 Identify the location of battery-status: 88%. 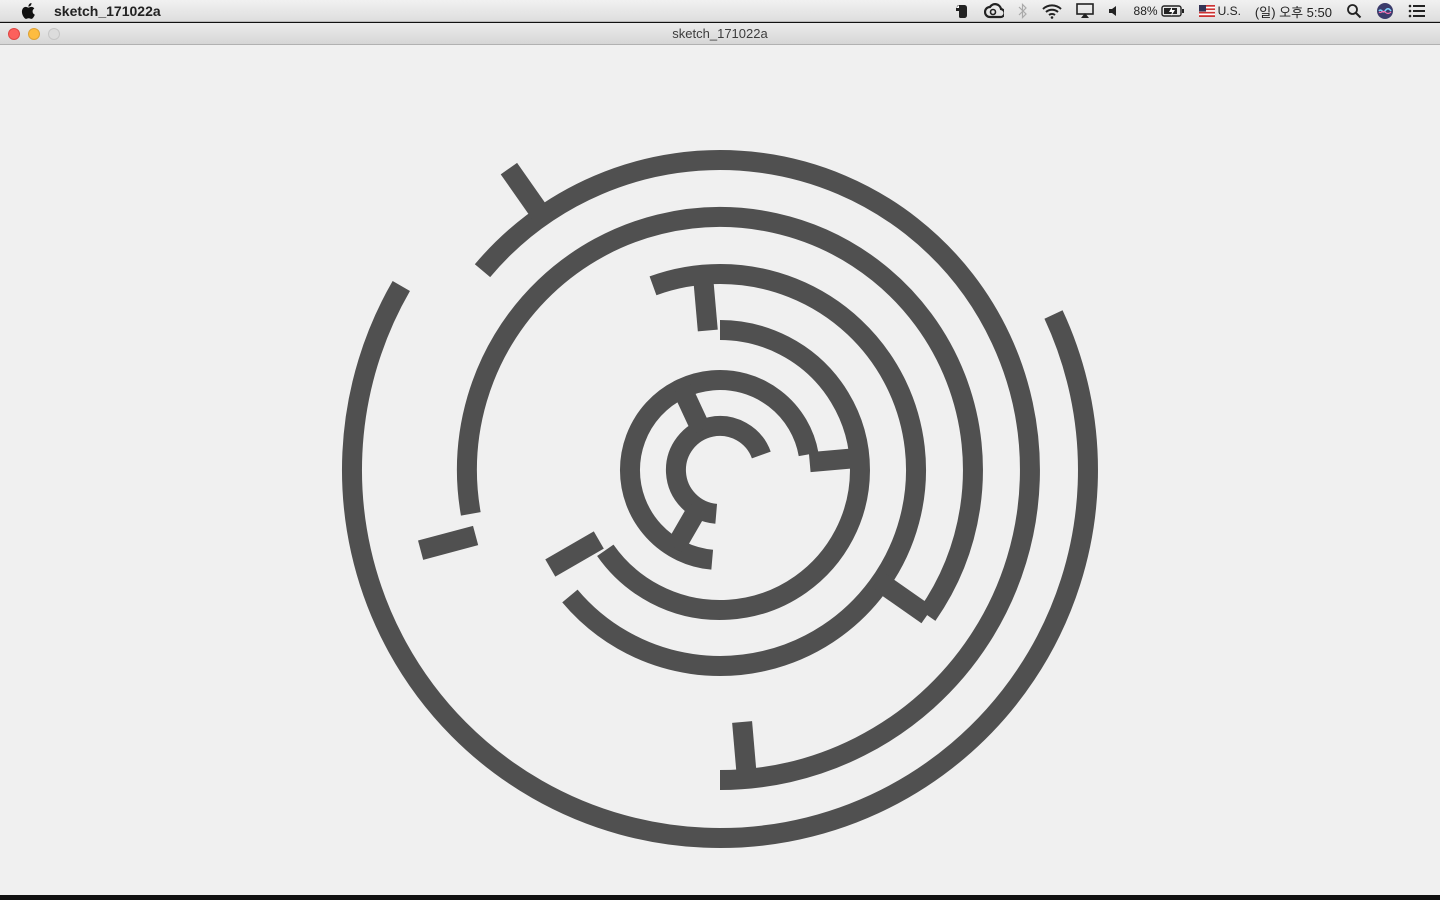
(1159, 11).